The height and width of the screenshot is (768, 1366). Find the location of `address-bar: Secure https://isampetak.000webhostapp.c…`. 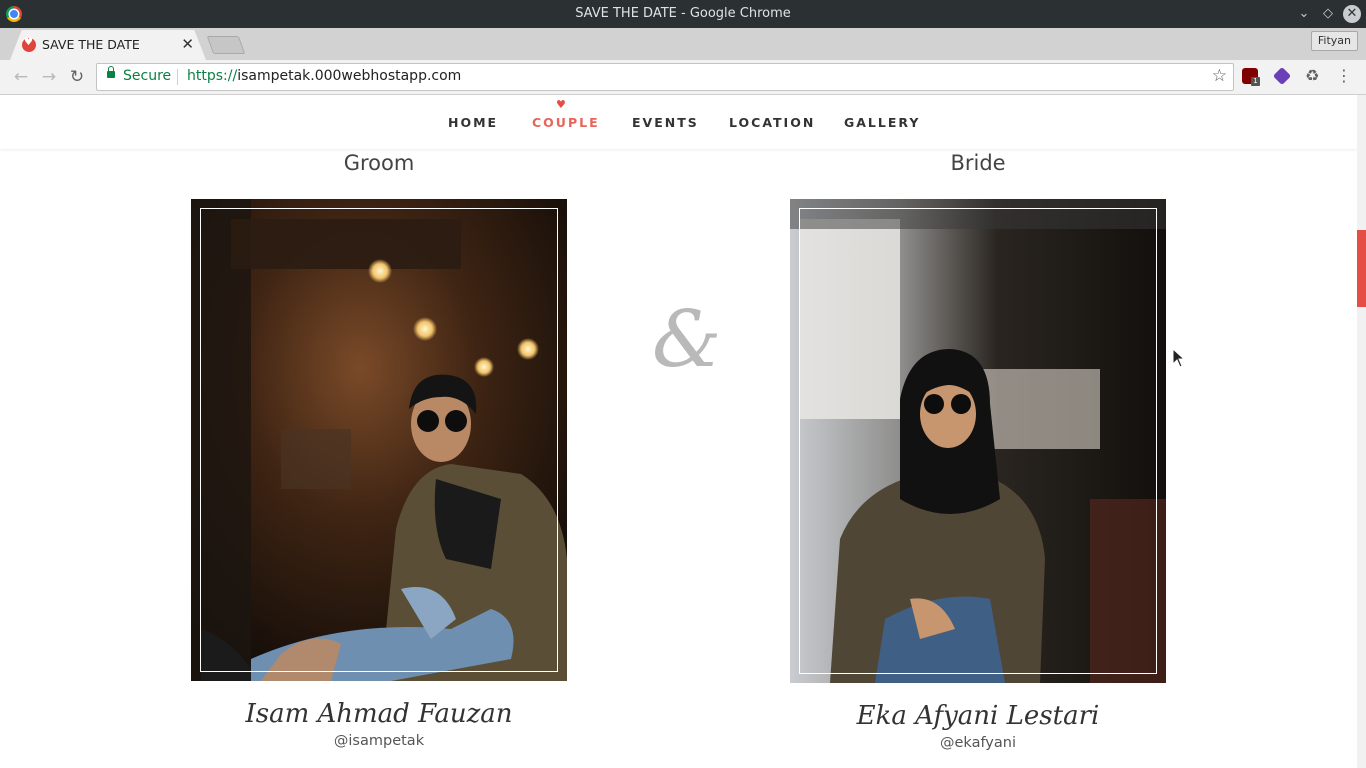

address-bar: Secure https://isampetak.000webhostapp.c… is located at coordinates (665, 77).